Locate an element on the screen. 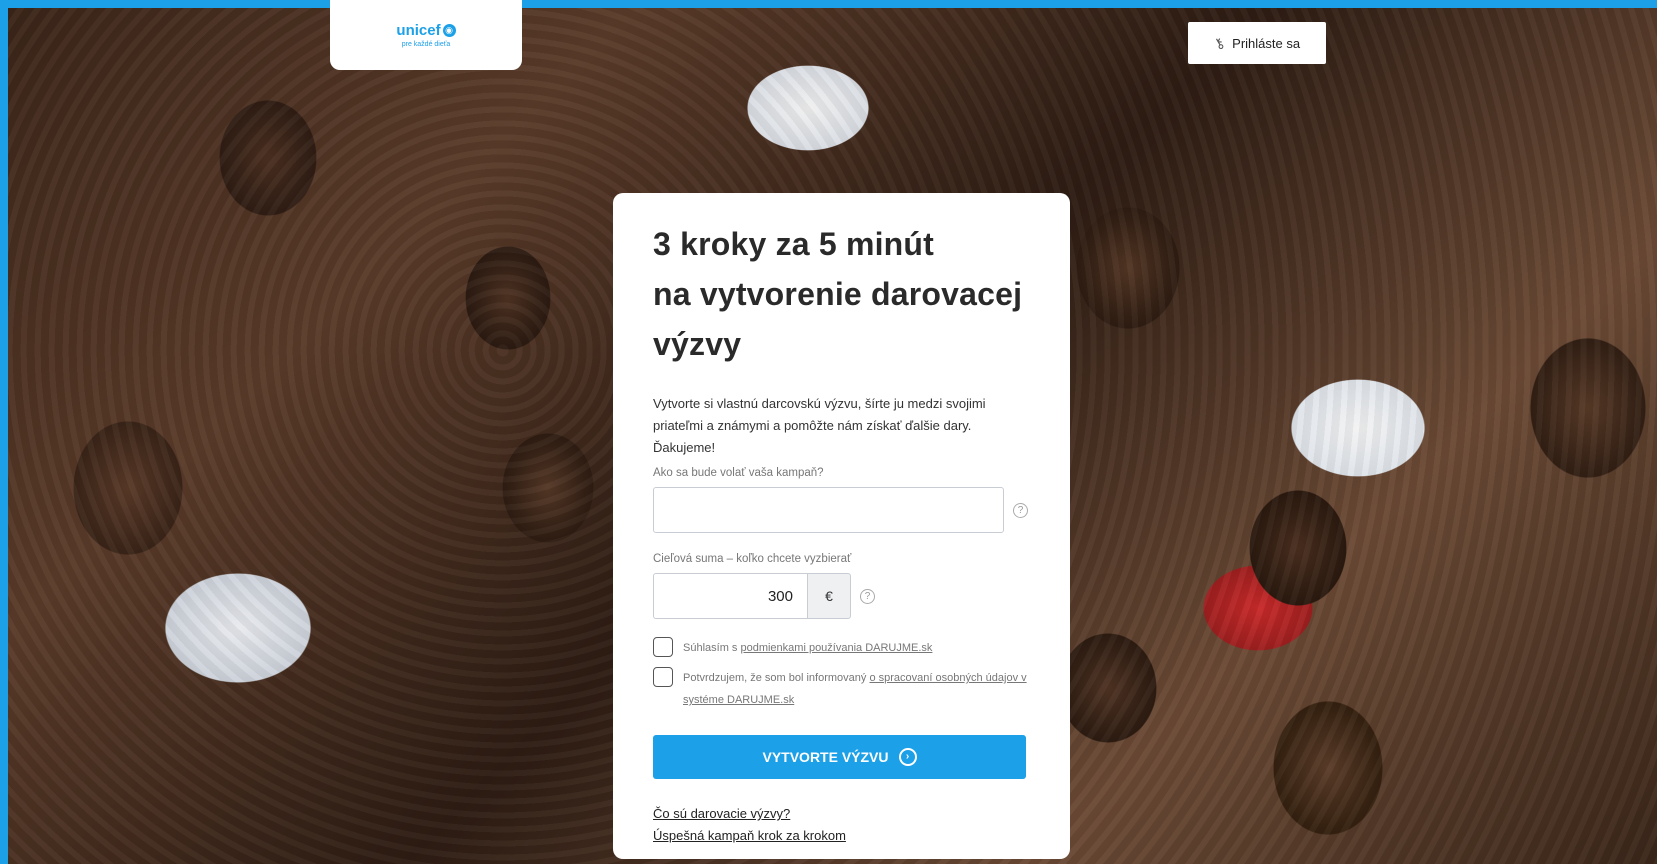 Image resolution: width=1657 pixels, height=864 pixels. successful-campaign-link: Úspešná kampaň krok za krokom is located at coordinates (841, 836).